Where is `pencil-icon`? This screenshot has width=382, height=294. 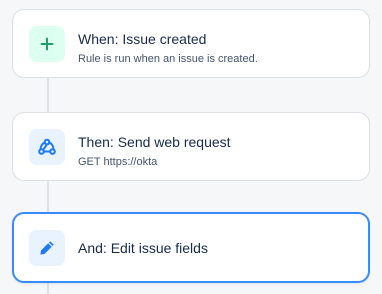 pencil-icon is located at coordinates (47, 248).